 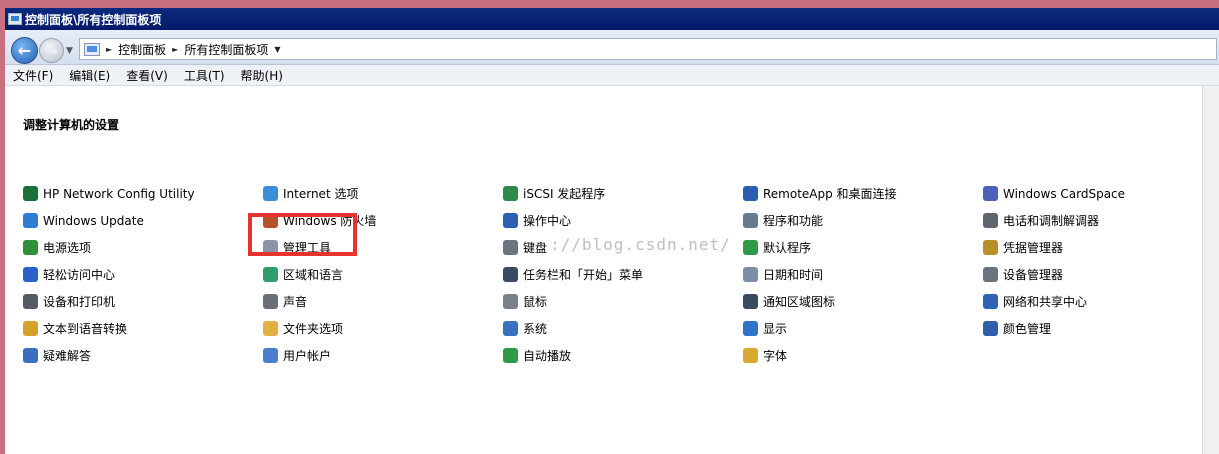 What do you see at coordinates (142, 49) in the screenshot?
I see `breadcrumb-control-panel: 控制面板` at bounding box center [142, 49].